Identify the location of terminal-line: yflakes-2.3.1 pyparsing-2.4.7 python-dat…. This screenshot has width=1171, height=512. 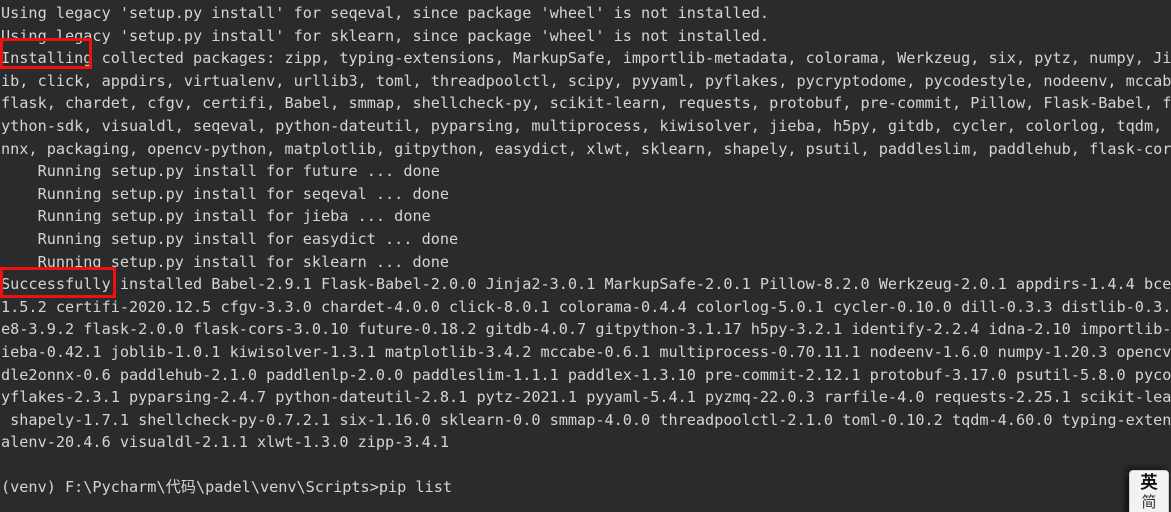
(586, 397).